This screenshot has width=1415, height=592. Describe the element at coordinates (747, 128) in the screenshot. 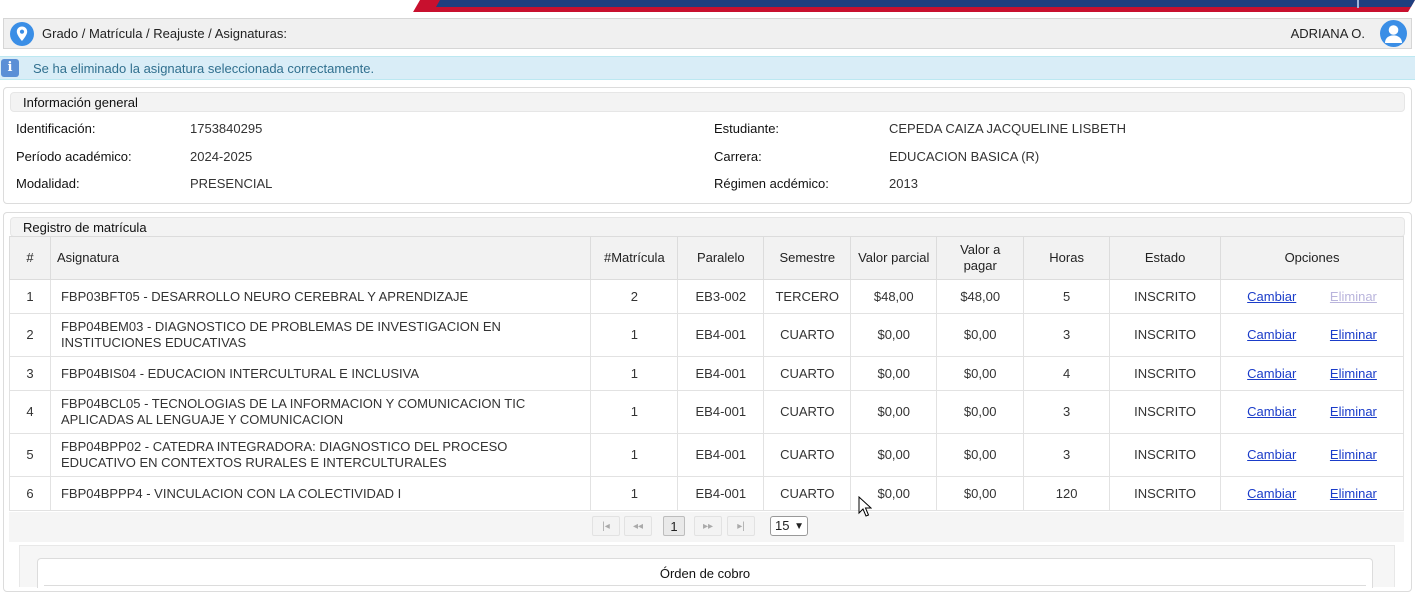

I see `student-label: Estudiante:` at that location.